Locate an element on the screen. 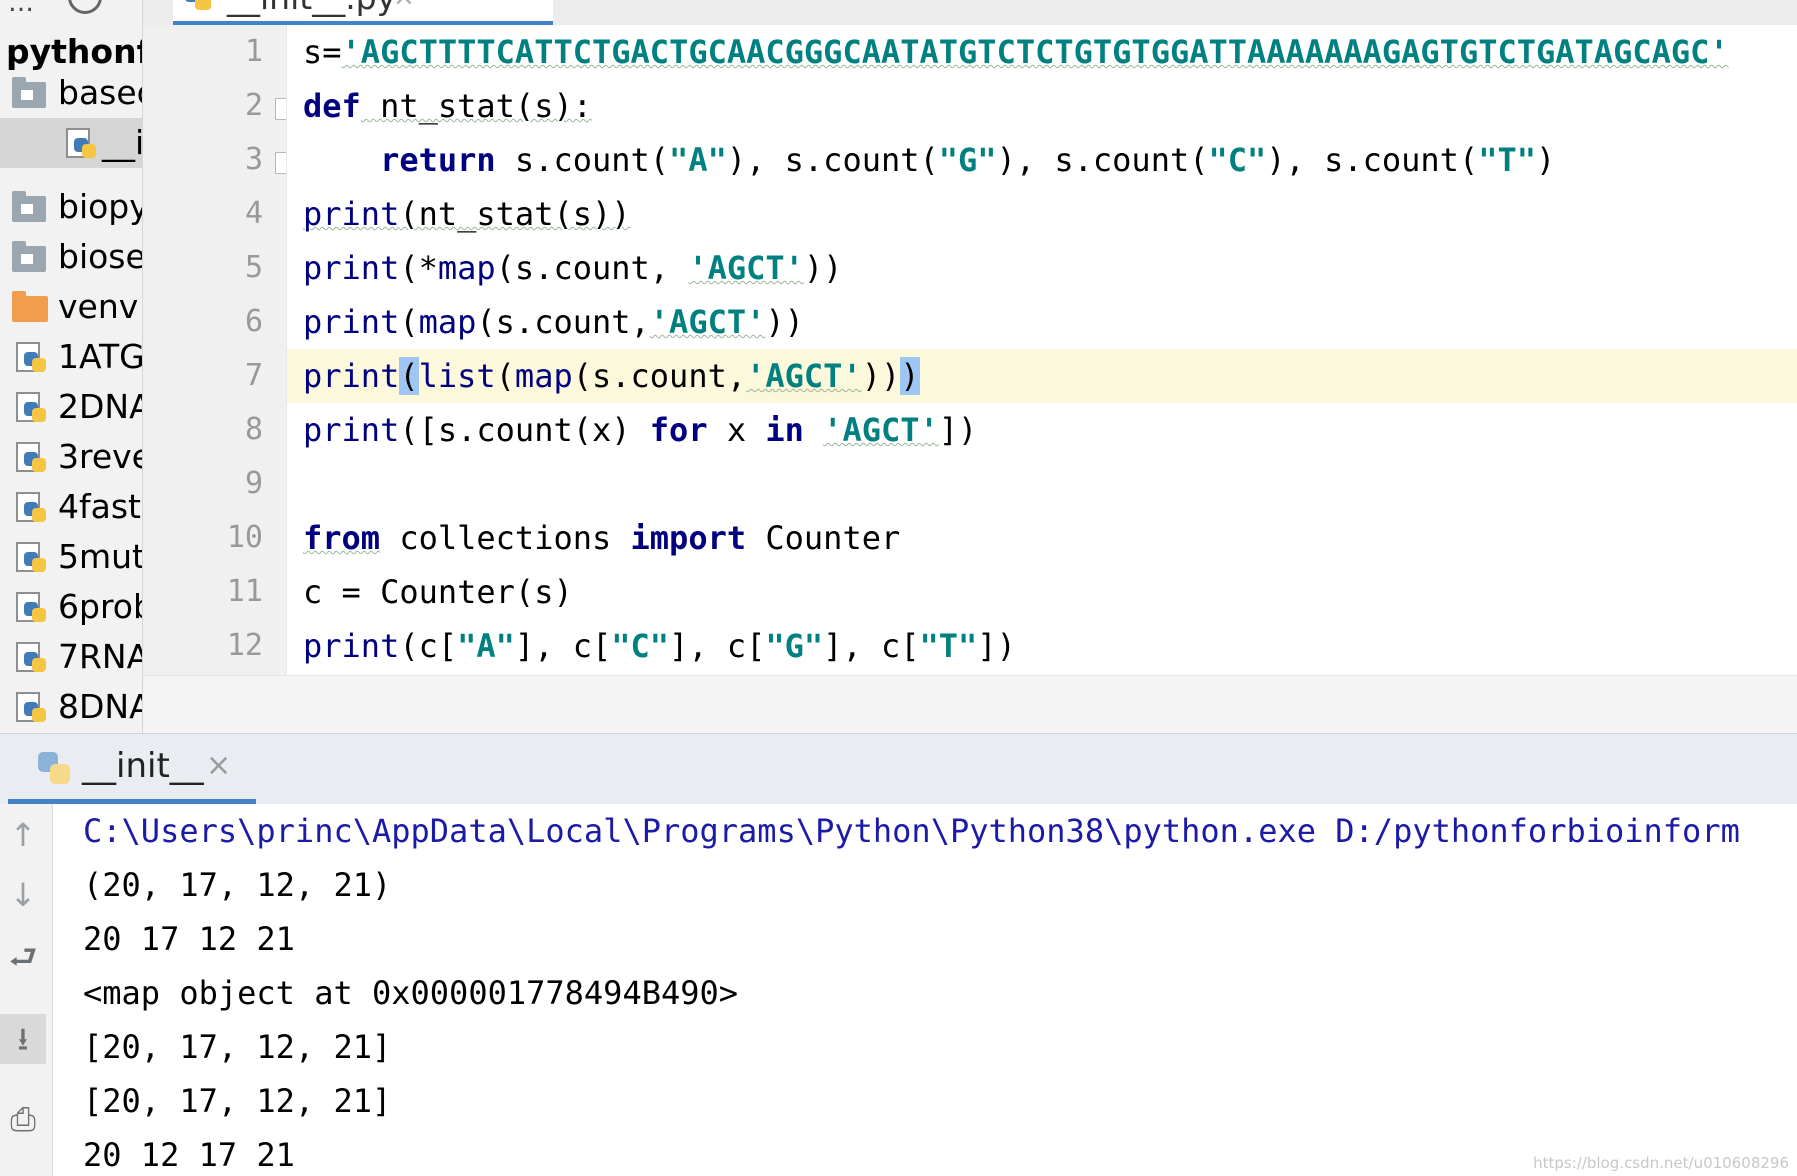 This screenshot has width=1797, height=1176. tree-item-biopy: biopy is located at coordinates (71, 207).